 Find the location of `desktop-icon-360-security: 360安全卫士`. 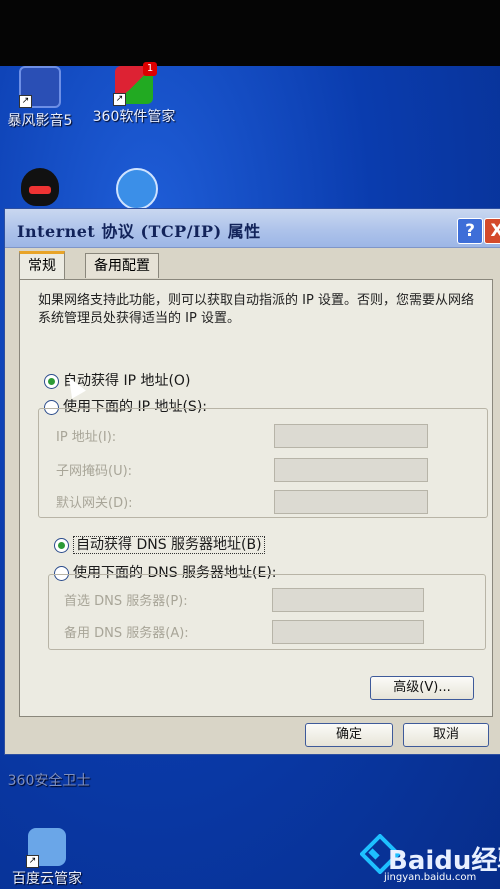

desktop-icon-360-security: 360安全卫士 is located at coordinates (49, 774).